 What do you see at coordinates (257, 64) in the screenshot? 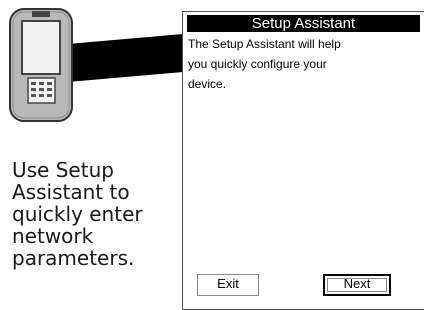
I see `instructions-line: you quickly configure your` at bounding box center [257, 64].